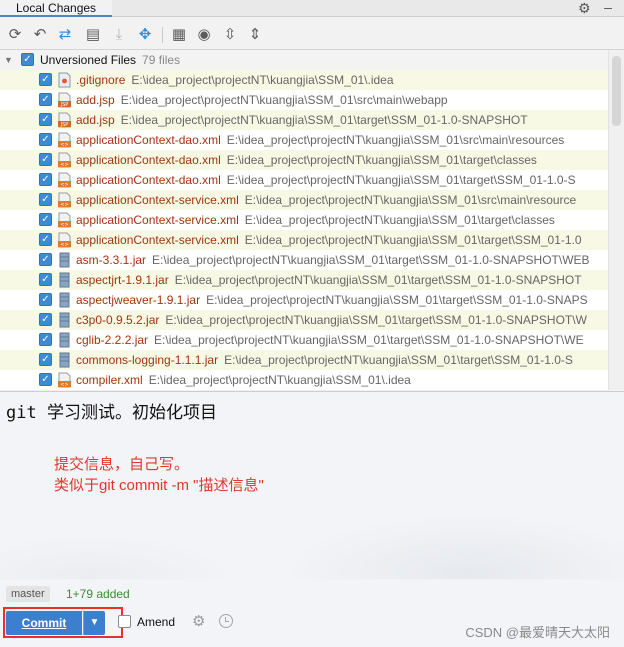 The image size is (624, 647). Describe the element at coordinates (98, 594) in the screenshot. I see `changes-summary: 1+79 added` at that location.